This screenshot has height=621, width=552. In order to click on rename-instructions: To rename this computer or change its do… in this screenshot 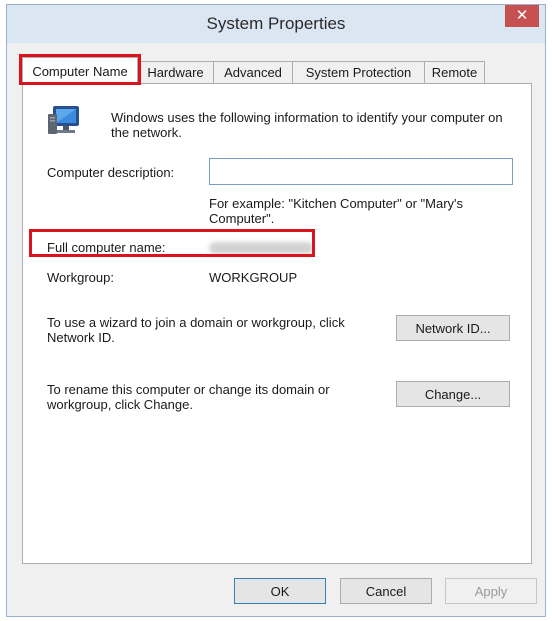, I will do `click(188, 397)`.